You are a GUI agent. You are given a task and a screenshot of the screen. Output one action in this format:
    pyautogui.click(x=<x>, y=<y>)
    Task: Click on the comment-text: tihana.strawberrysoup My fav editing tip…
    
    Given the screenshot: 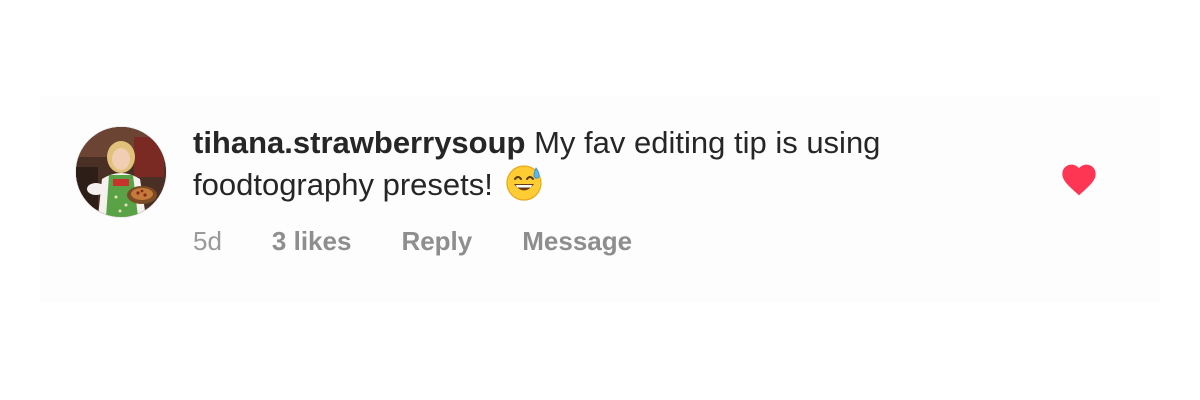 What is the action you would take?
    pyautogui.click(x=573, y=167)
    